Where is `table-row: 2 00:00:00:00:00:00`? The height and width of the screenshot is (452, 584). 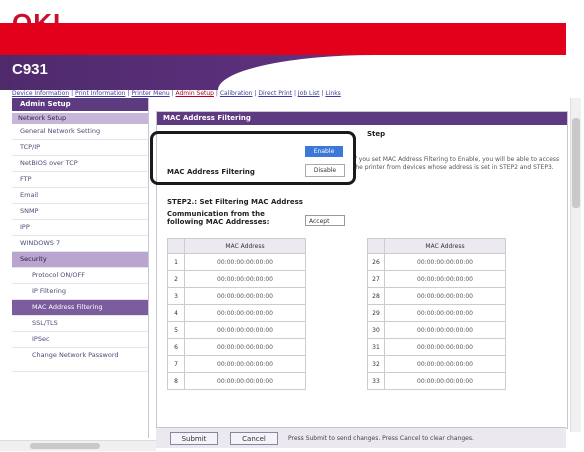
table-row: 2 00:00:00:00:00:00 is located at coordinates (236, 279).